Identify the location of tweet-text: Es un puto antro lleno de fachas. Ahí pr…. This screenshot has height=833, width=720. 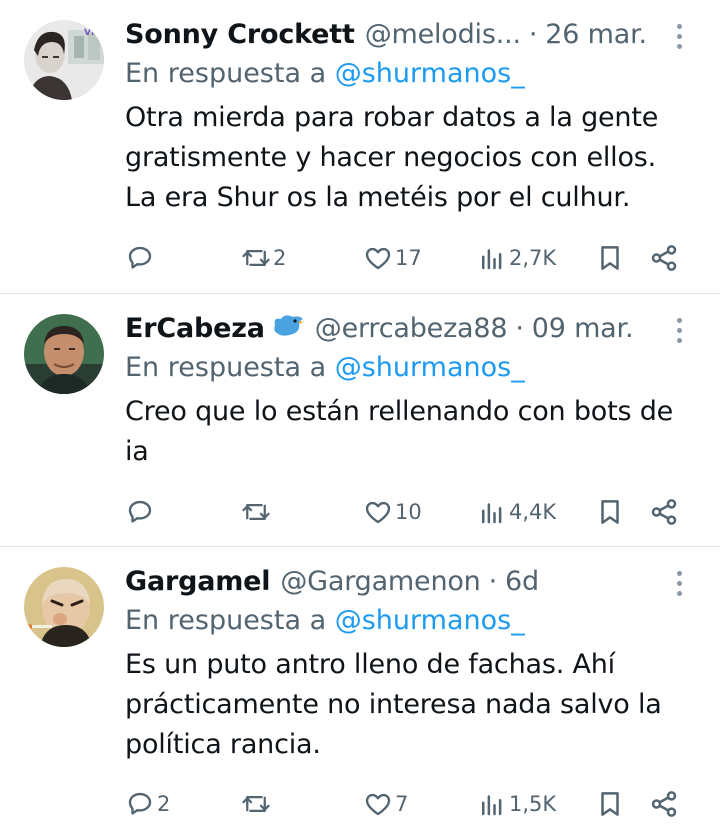
(412, 705).